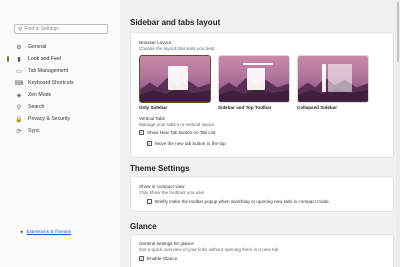 The height and width of the screenshot is (267, 400). Describe the element at coordinates (141, 132) in the screenshot. I see `show-new-tab-checkbox: ✓` at that location.